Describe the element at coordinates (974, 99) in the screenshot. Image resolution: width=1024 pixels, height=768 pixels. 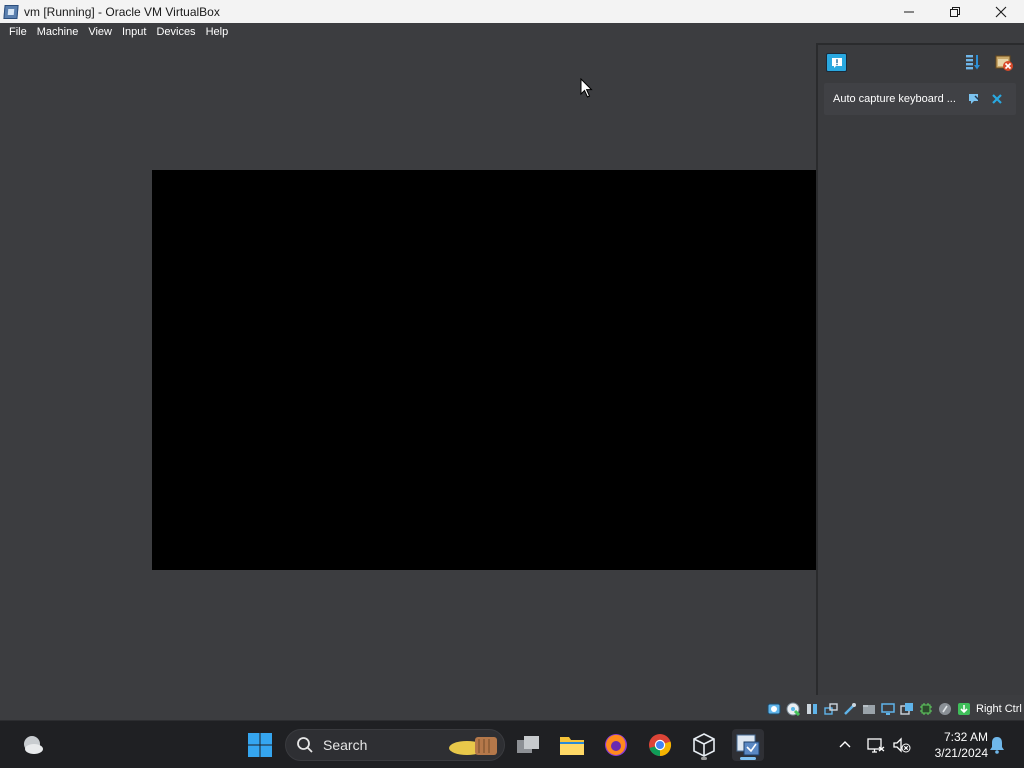
I see `do-not-show-again-icon` at that location.